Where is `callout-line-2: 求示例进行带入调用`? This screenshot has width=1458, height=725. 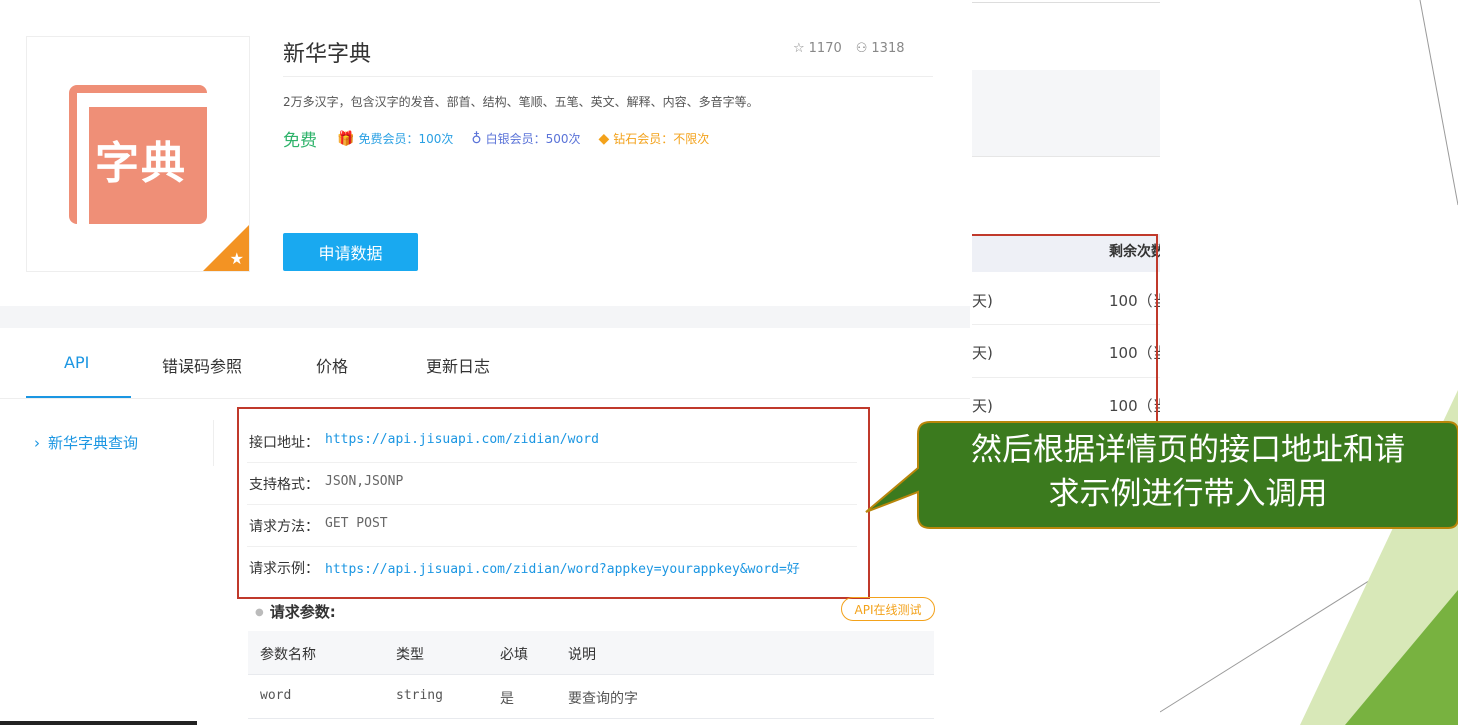
callout-line-2: 求示例进行带入调用 is located at coordinates (1188, 494).